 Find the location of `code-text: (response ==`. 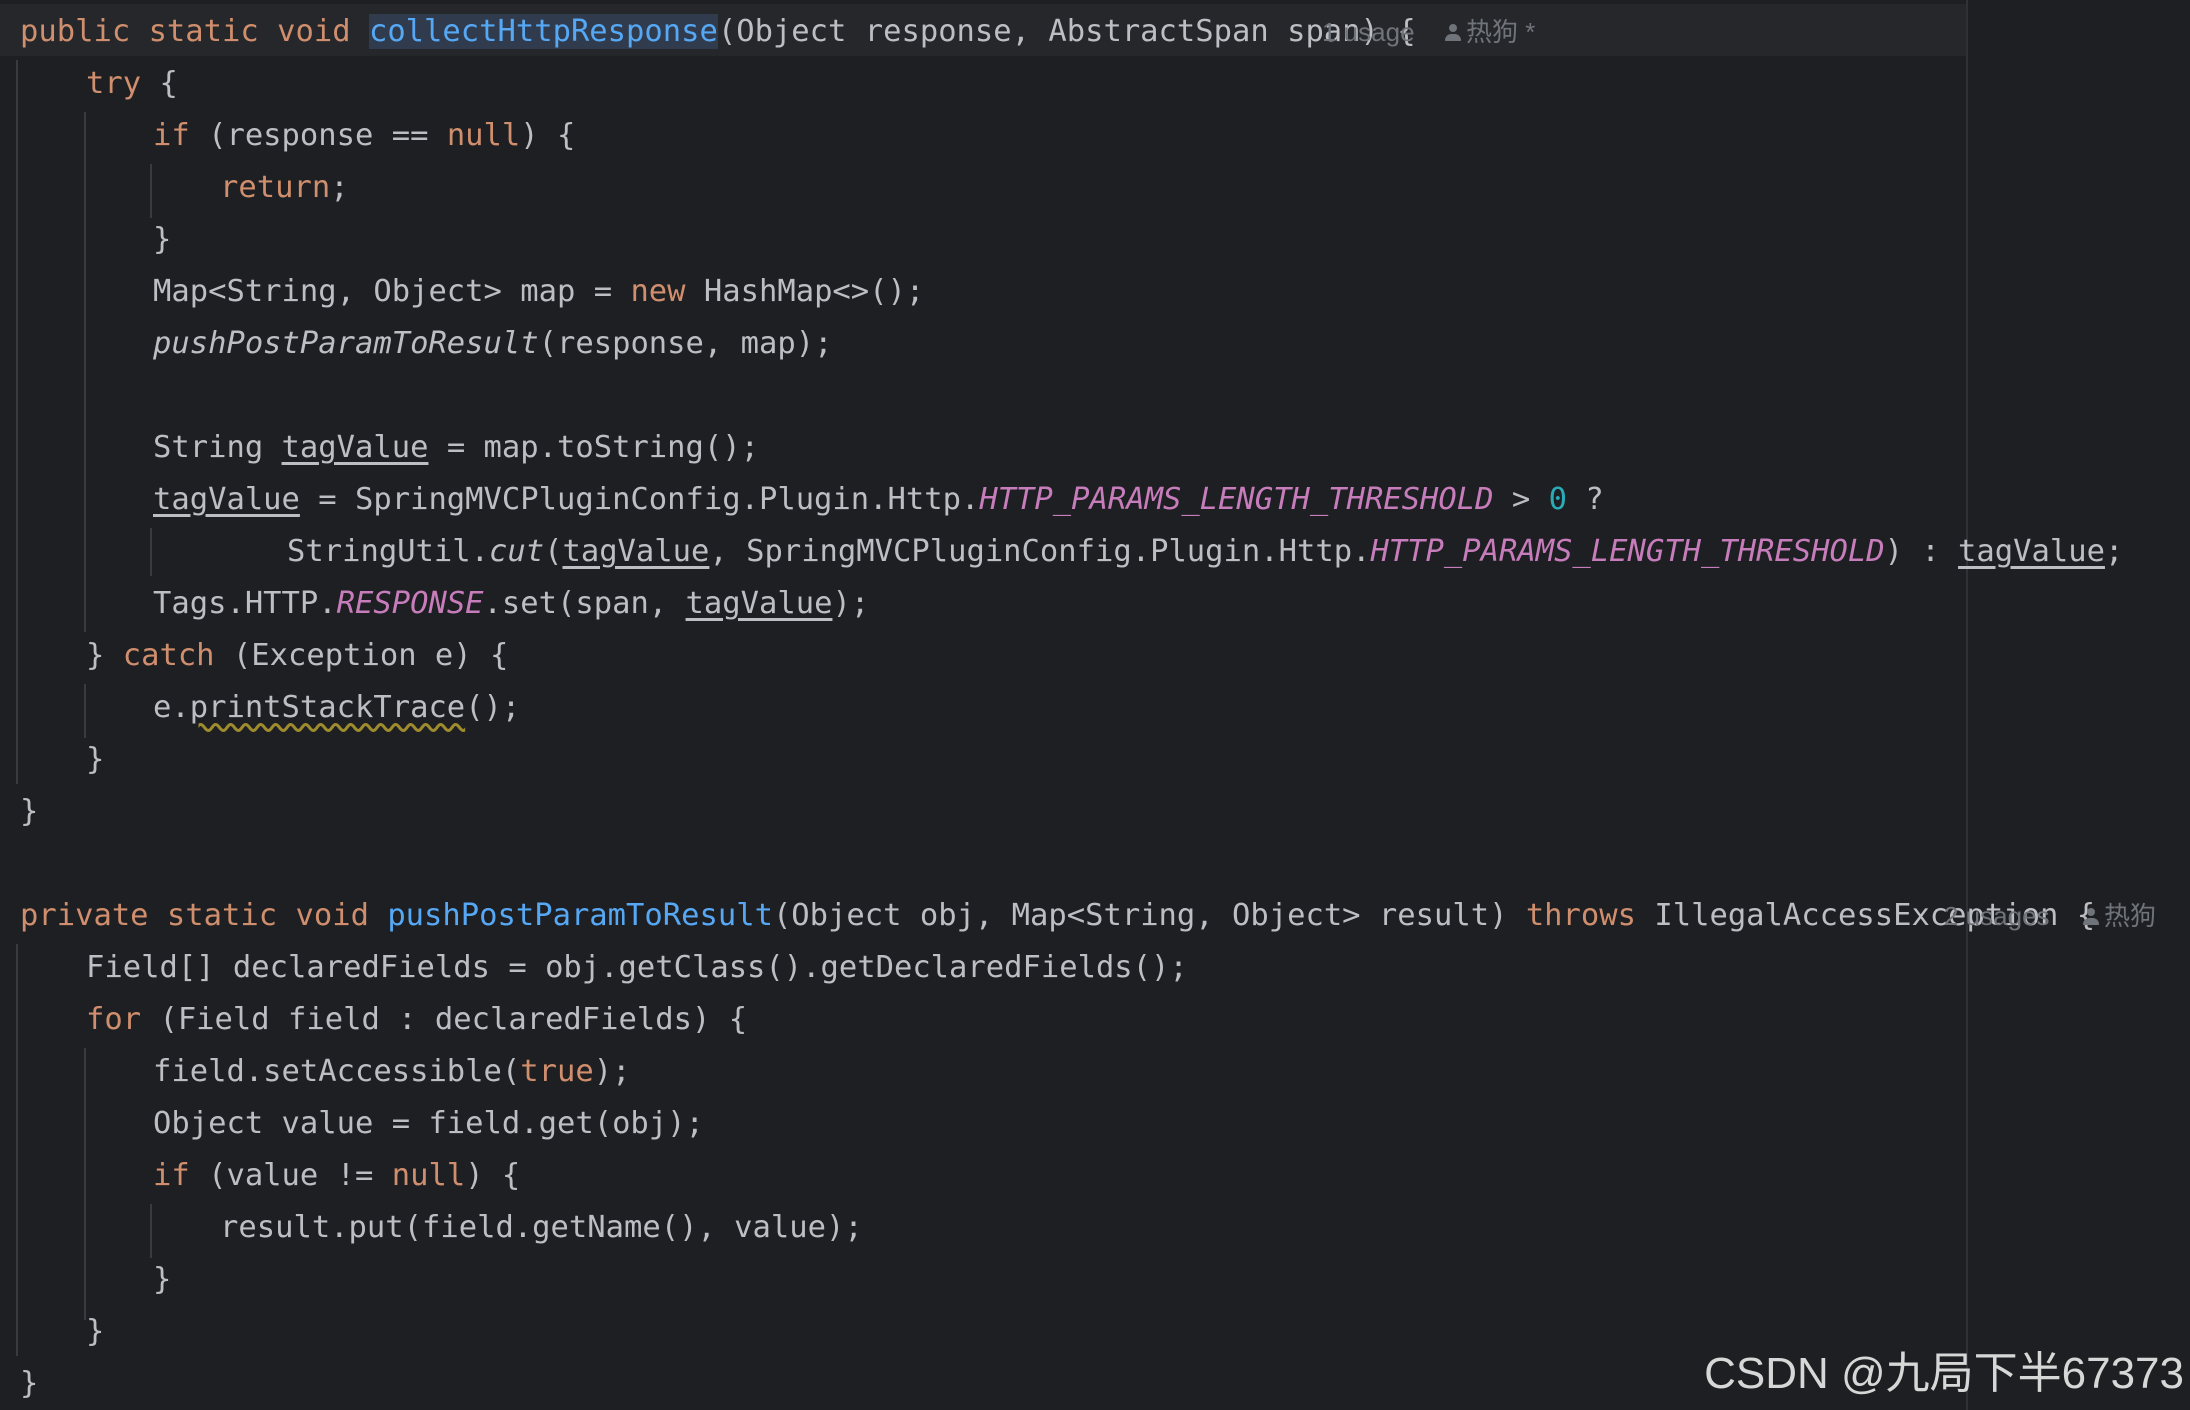

code-text: (response == is located at coordinates (318, 135).